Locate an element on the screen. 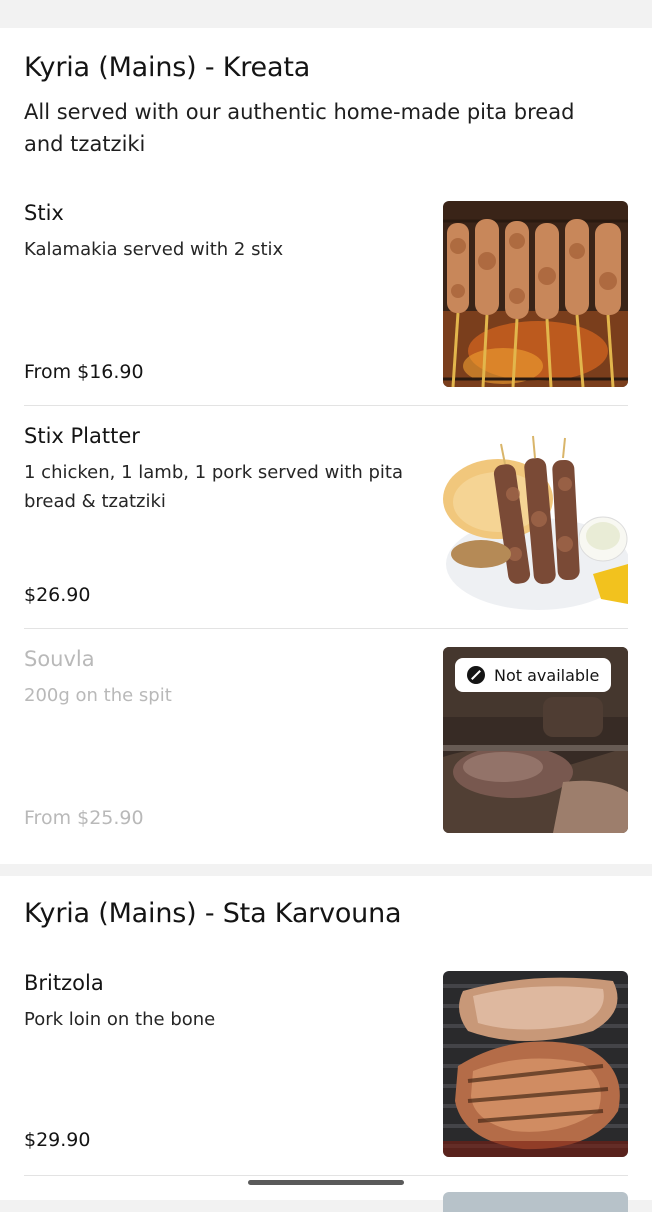 This screenshot has width=652, height=1212. badge-label: Not available is located at coordinates (547, 675).